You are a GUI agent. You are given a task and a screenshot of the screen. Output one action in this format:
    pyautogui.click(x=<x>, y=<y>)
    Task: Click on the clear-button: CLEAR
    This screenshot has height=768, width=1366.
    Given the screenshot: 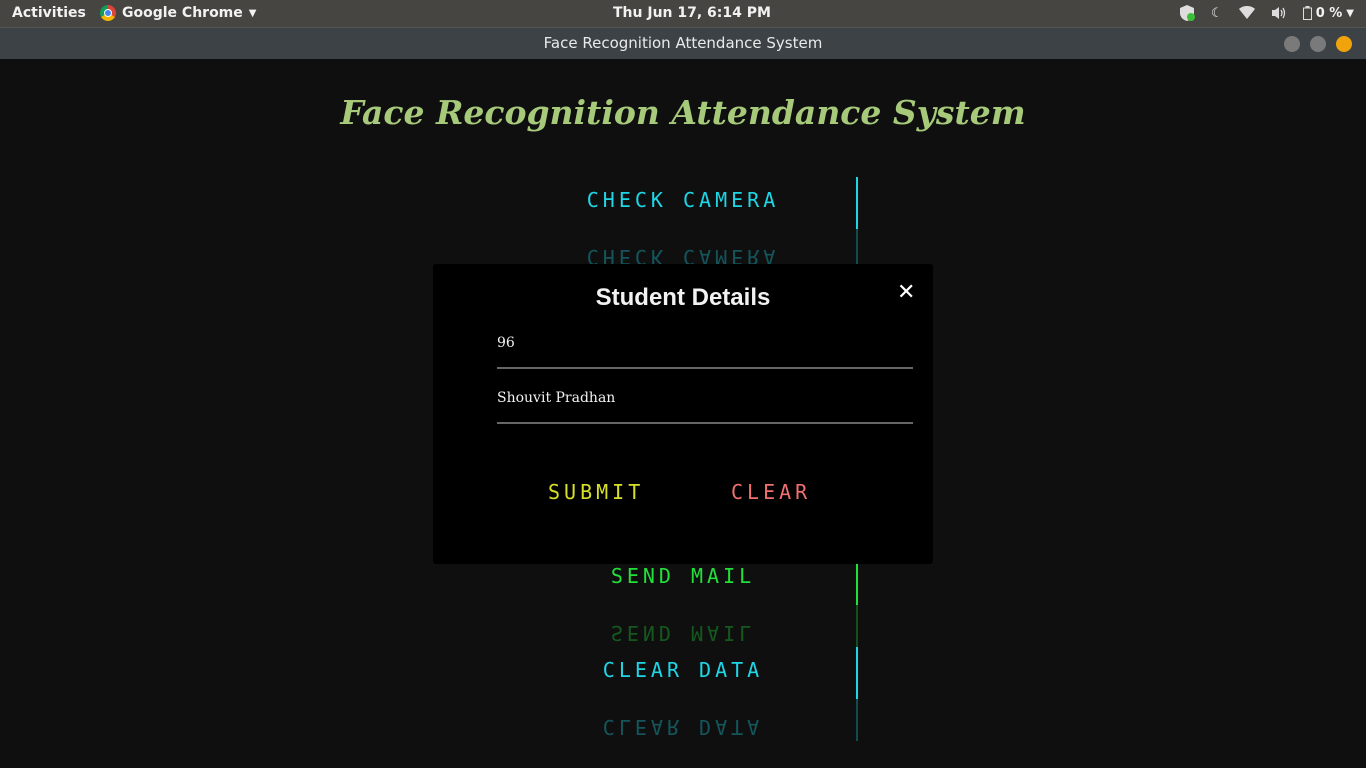 What is the action you would take?
    pyautogui.click(x=771, y=492)
    